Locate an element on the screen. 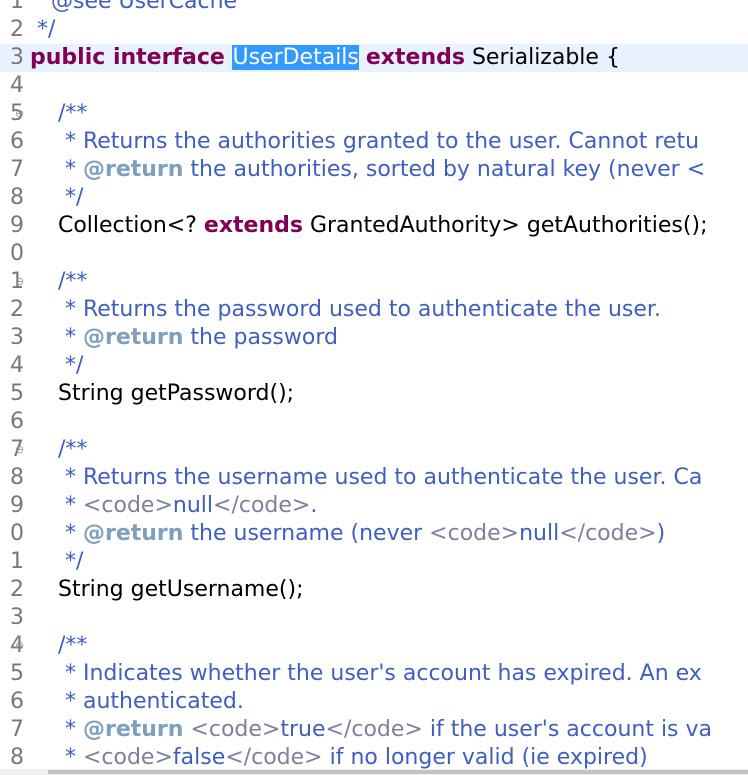  code-token: String getUsername(); is located at coordinates (167, 589).